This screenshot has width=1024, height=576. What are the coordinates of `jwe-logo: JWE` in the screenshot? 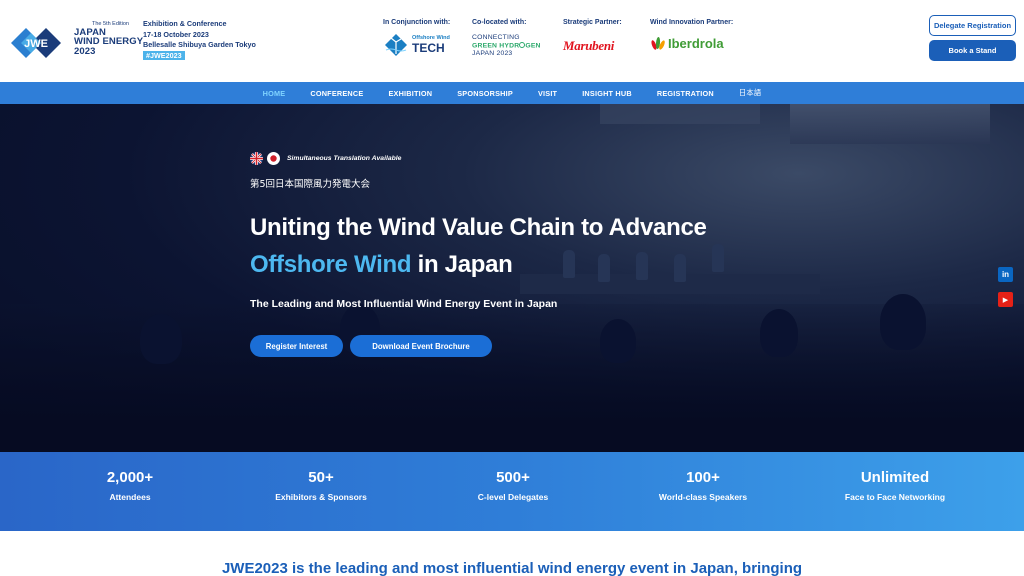 It's located at (36, 43).